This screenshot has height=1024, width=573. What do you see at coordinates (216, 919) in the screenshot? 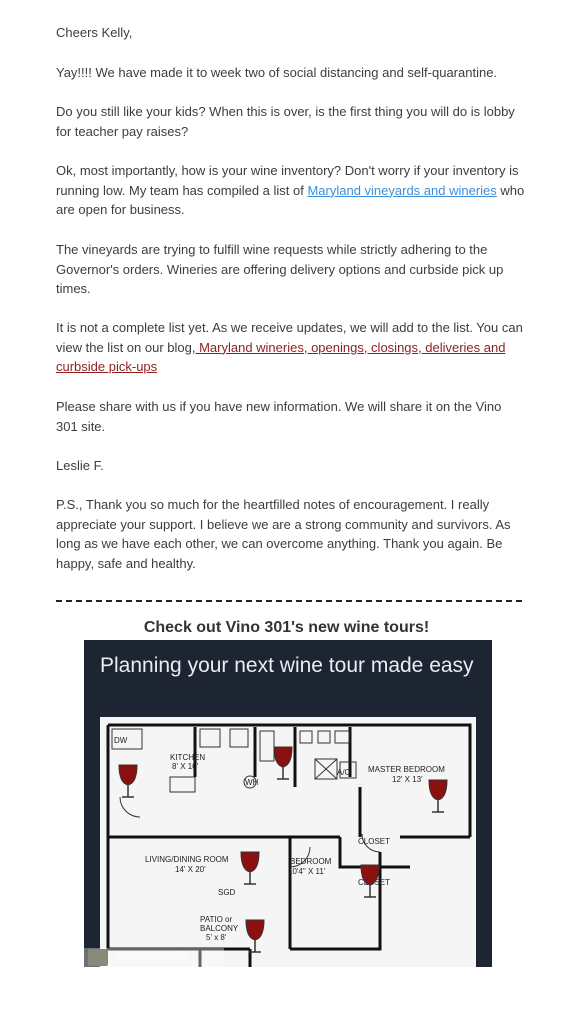
I see `plan-patio-label: PATIO or` at bounding box center [216, 919].